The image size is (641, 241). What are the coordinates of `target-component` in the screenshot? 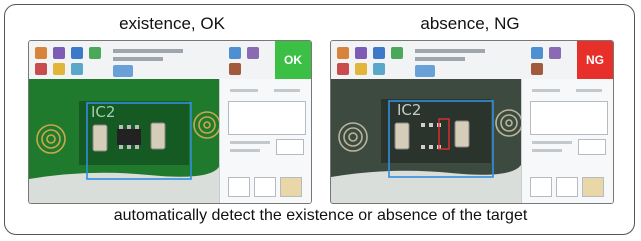 It's located at (129, 137).